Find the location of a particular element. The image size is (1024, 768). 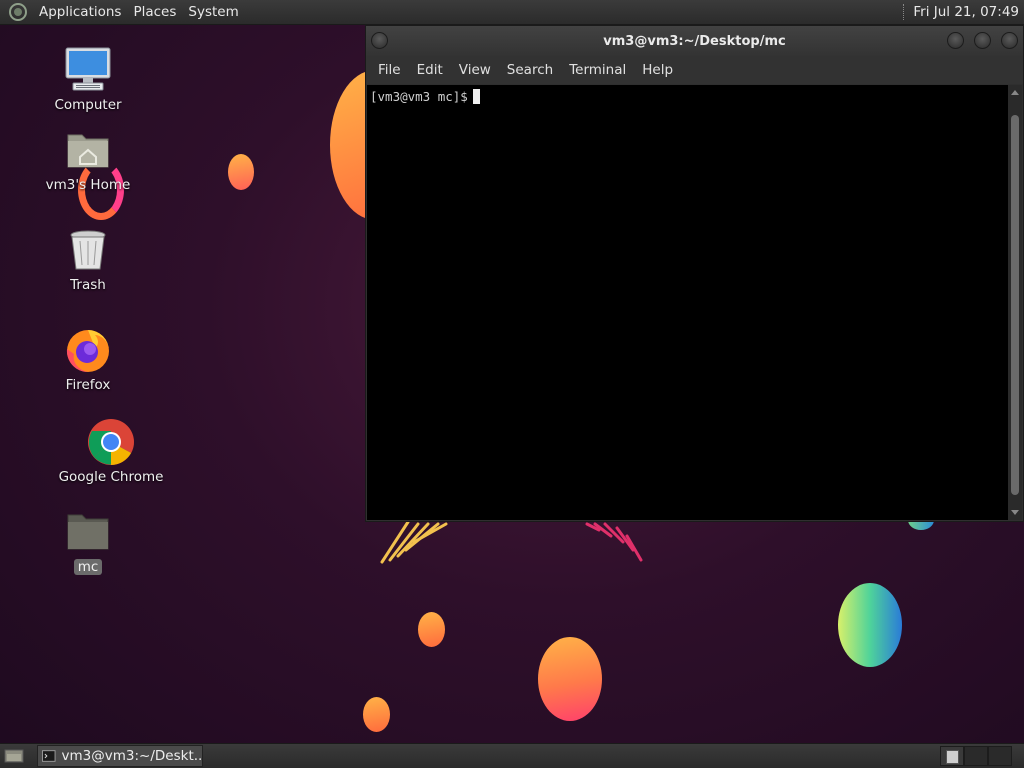

menu-file: File is located at coordinates (389, 70).